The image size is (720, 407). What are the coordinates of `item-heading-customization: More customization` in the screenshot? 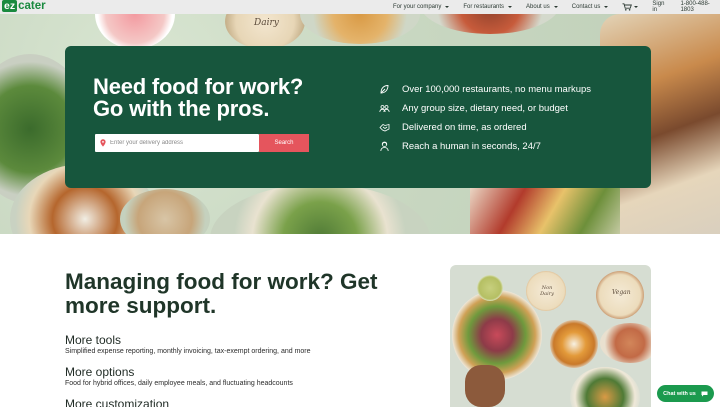 It's located at (117, 402).